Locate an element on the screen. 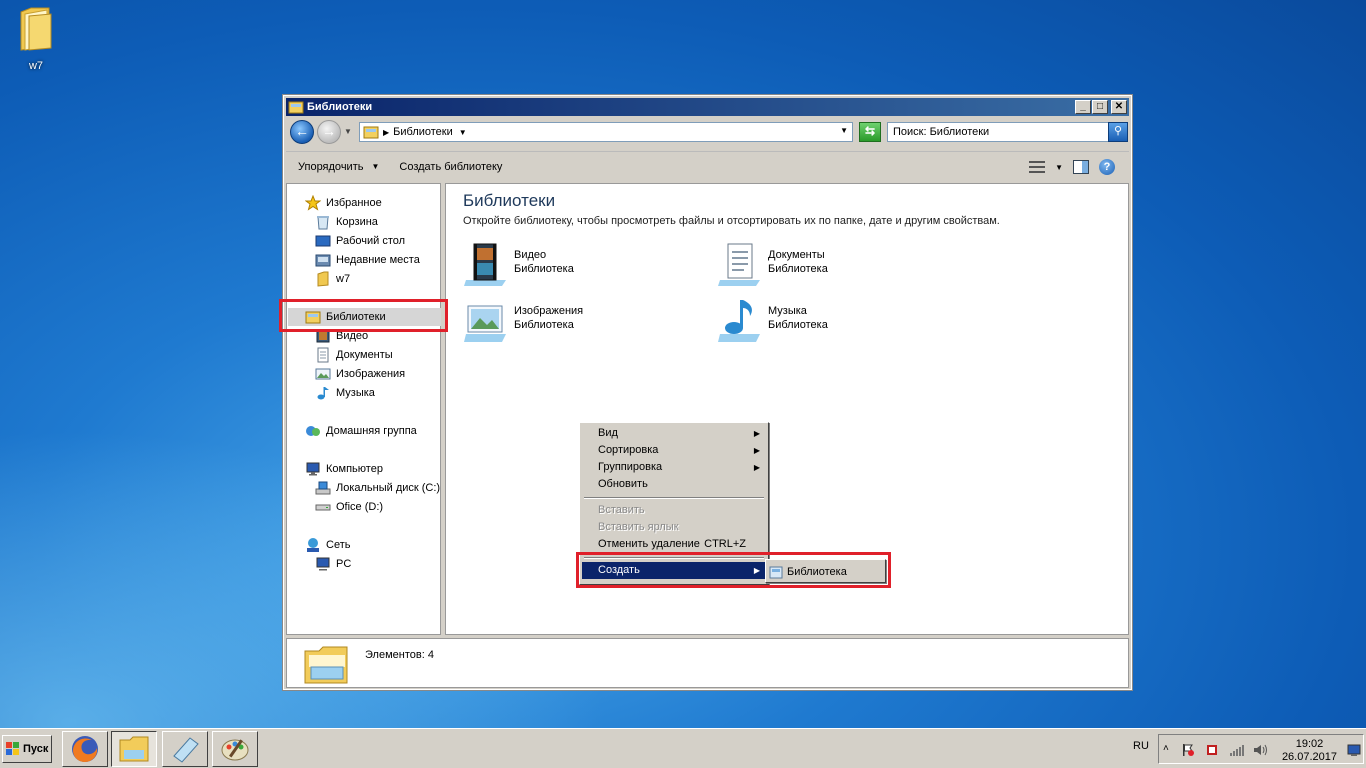 The image size is (1366, 768). network-signal-icon is located at coordinates (1236, 750).